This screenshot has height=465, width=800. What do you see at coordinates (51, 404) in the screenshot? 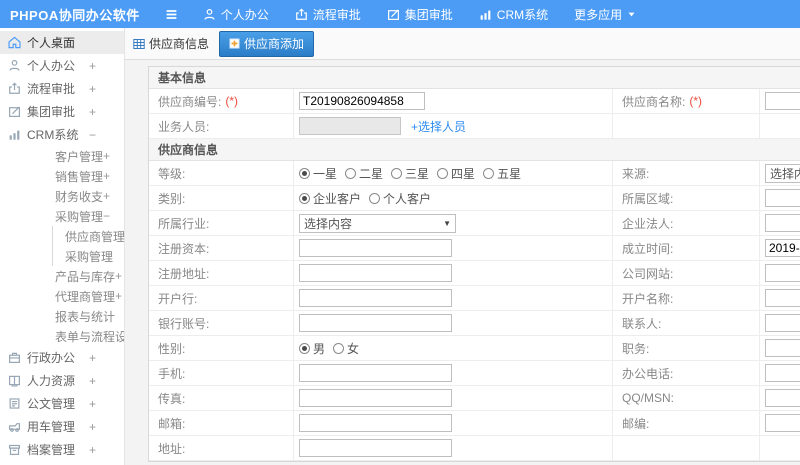
I see `sidebar-item-label: 公文管理` at bounding box center [51, 404].